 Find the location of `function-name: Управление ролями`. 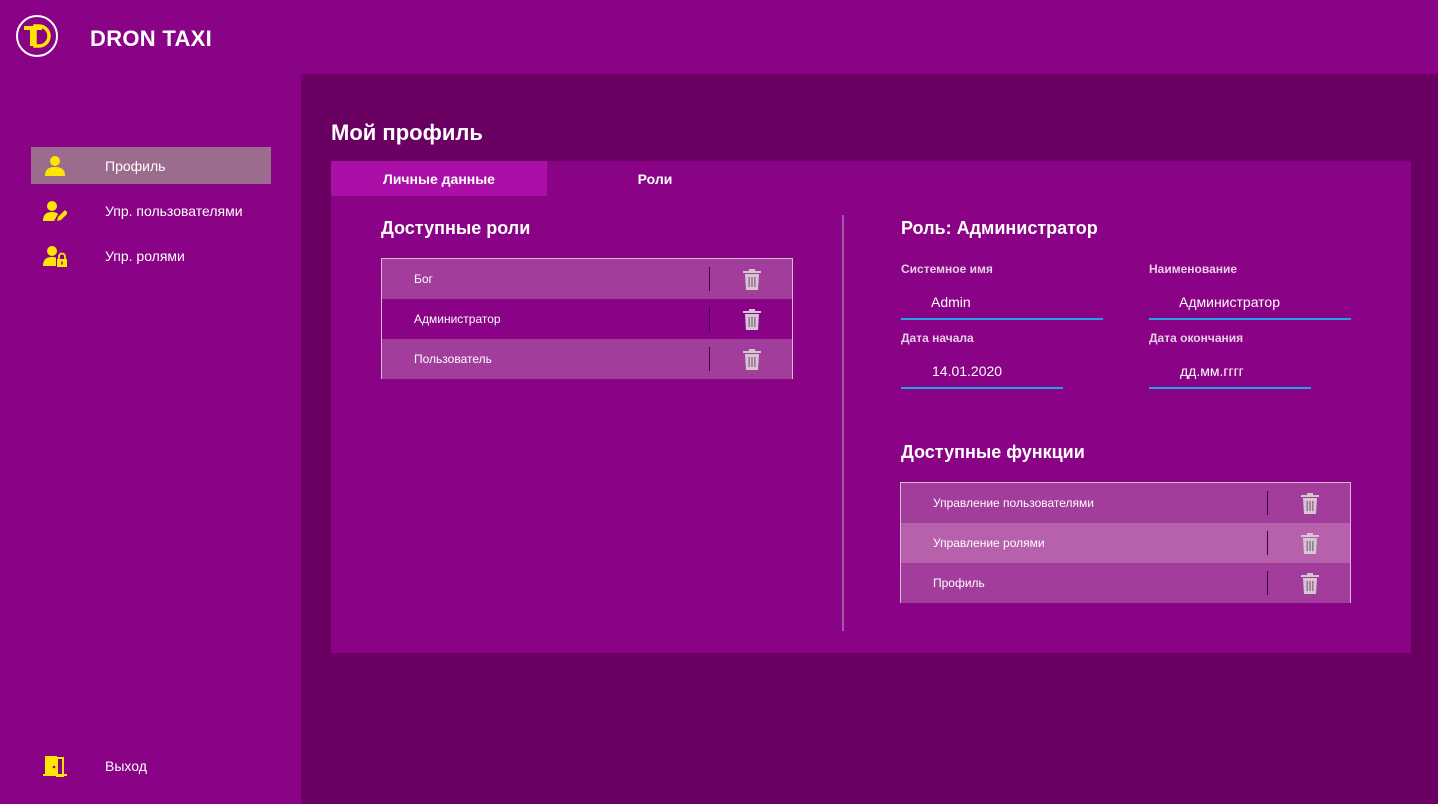

function-name: Управление ролями is located at coordinates (989, 543).